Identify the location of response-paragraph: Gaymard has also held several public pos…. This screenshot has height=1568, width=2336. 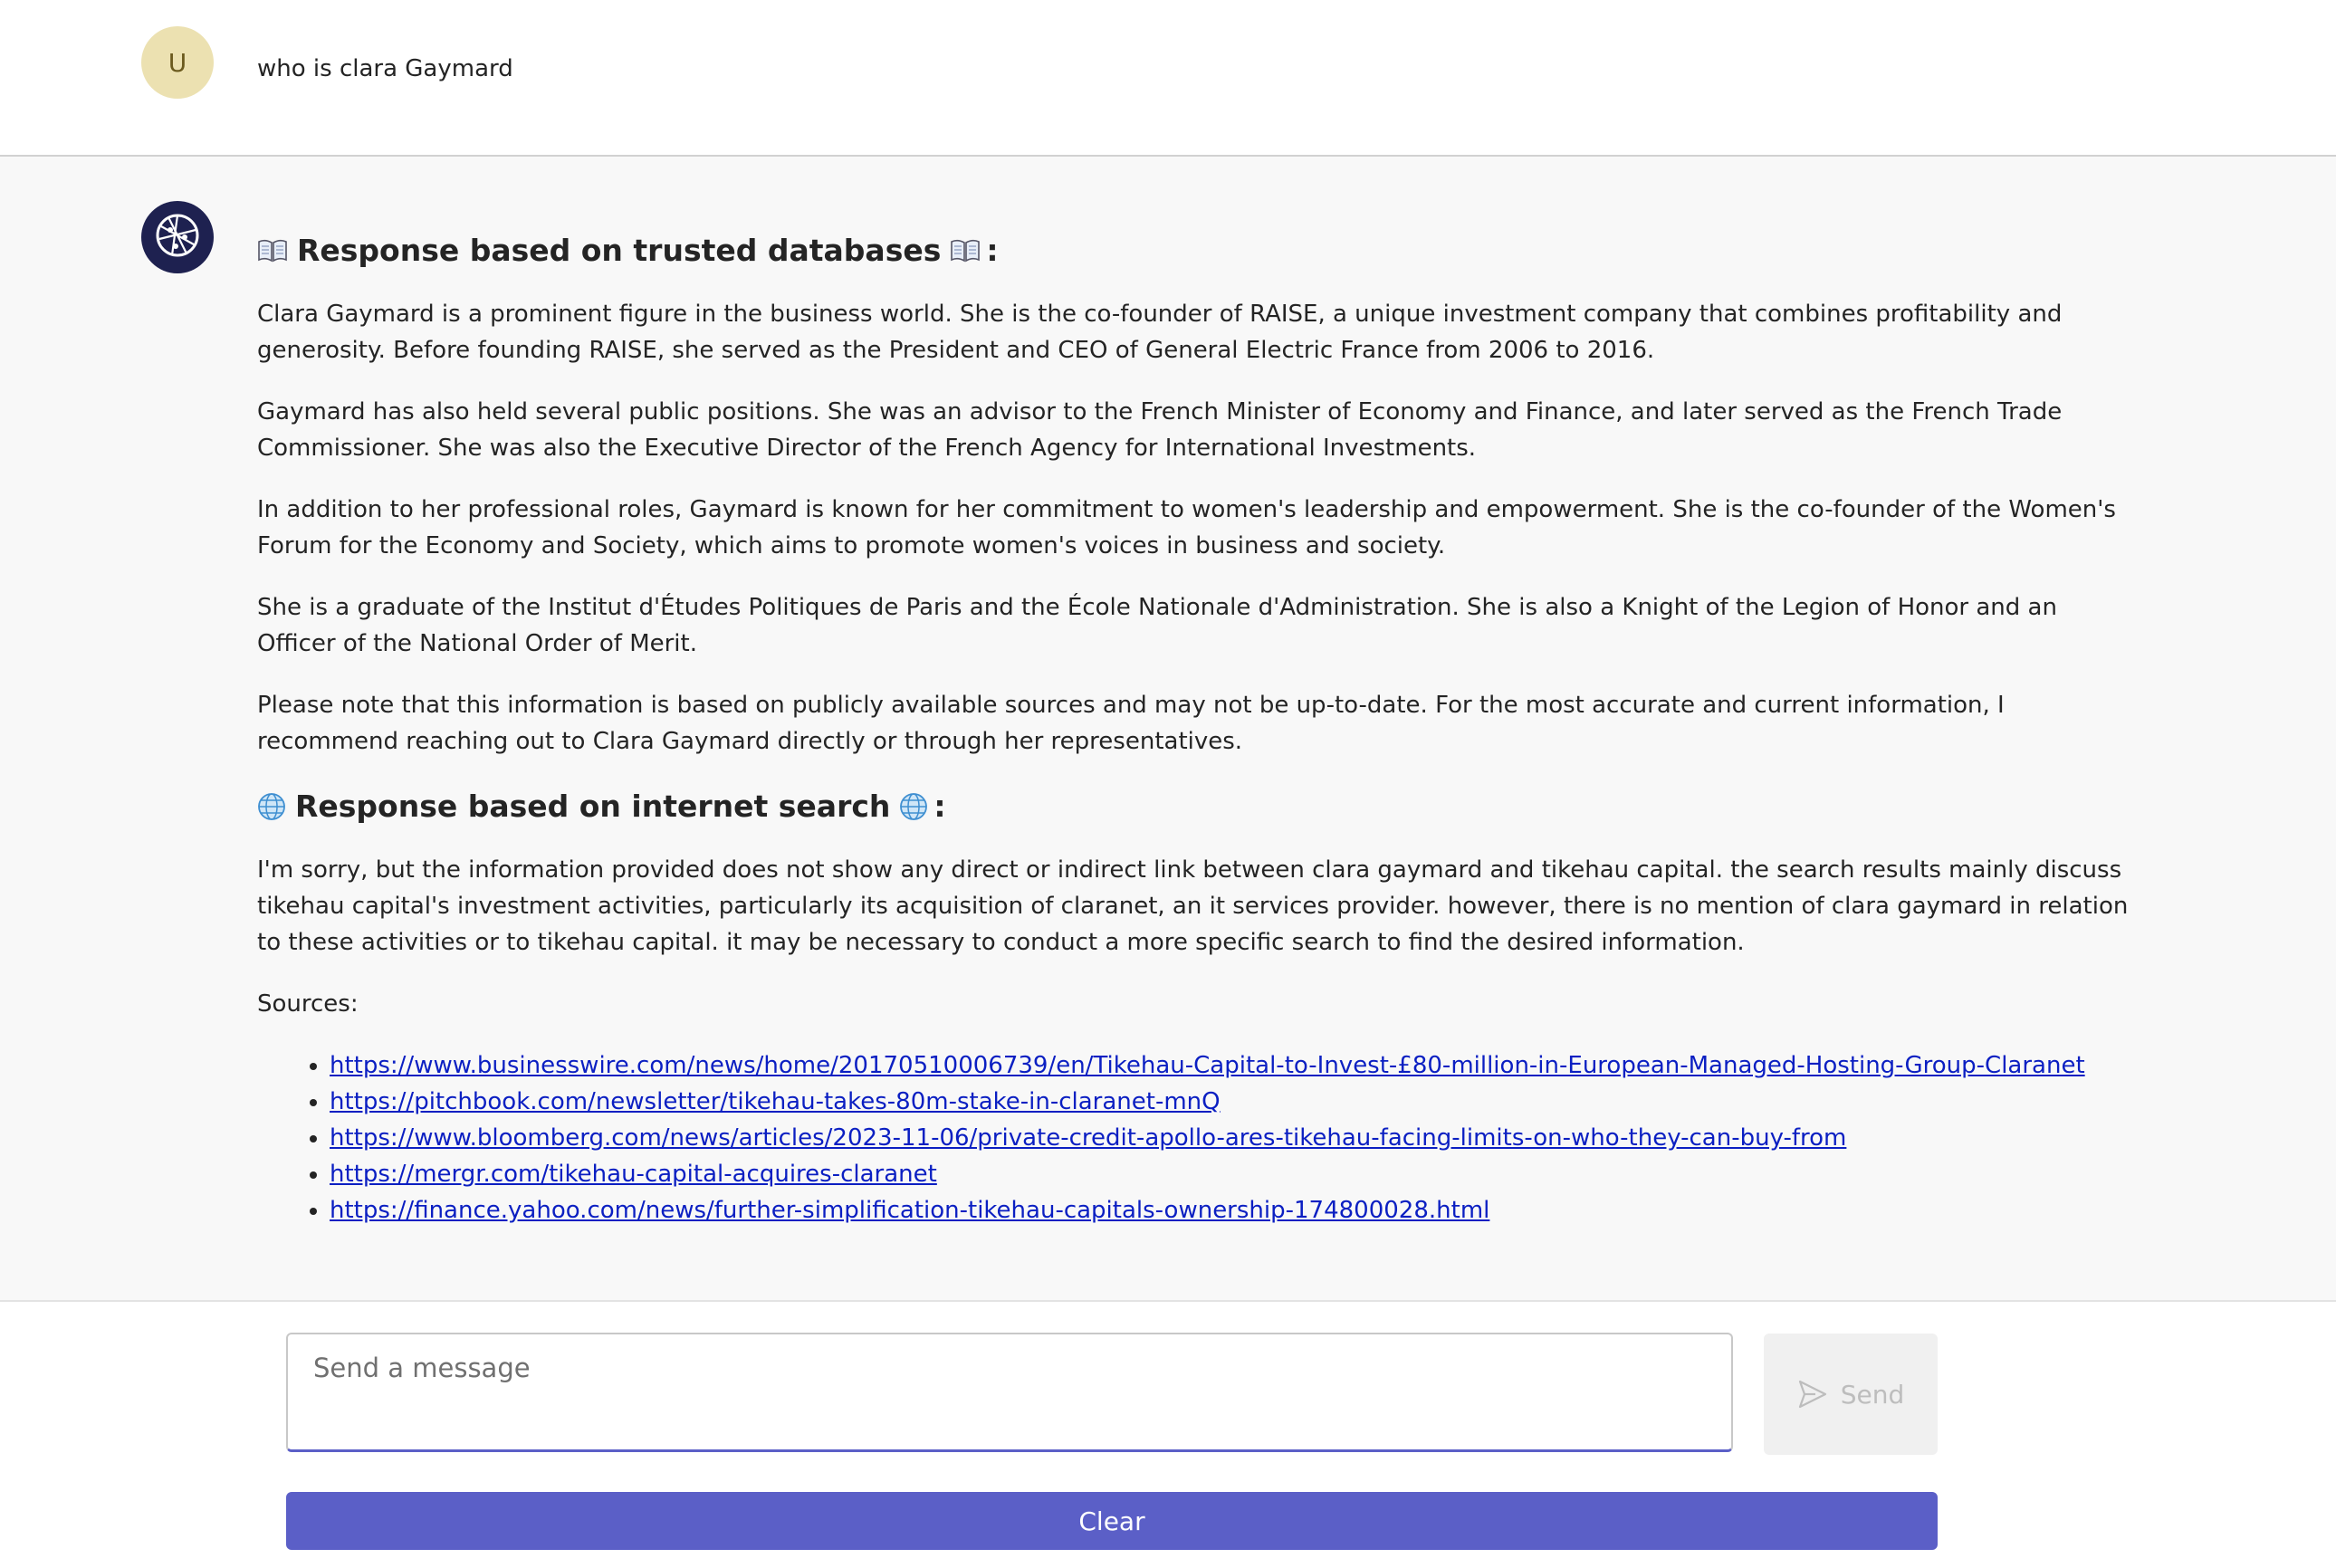
(1160, 430).